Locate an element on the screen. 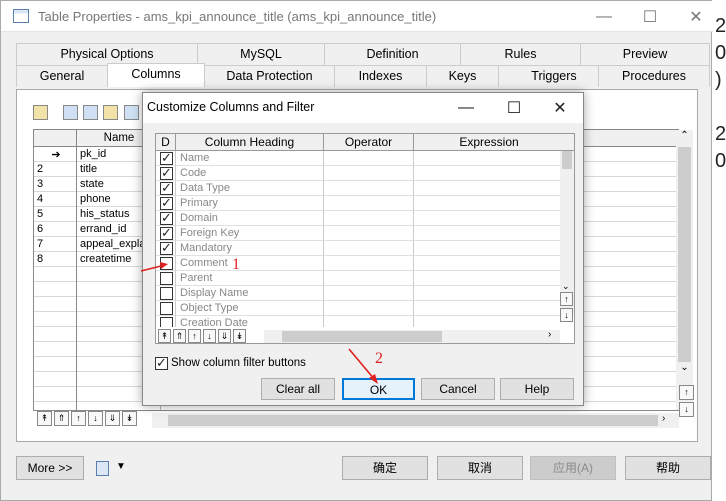 Image resolution: width=726 pixels, height=501 pixels. background-window: 2 0 ) 2 0 is located at coordinates (719, 250).